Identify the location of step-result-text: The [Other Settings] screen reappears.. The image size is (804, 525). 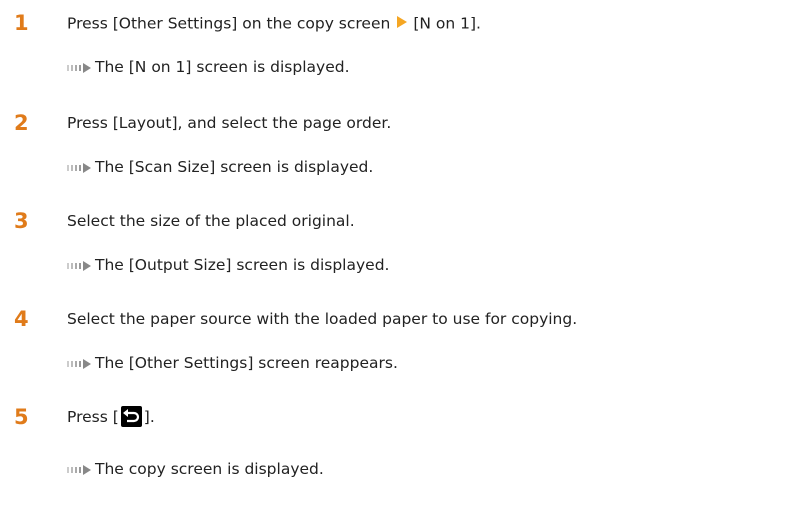
(246, 363).